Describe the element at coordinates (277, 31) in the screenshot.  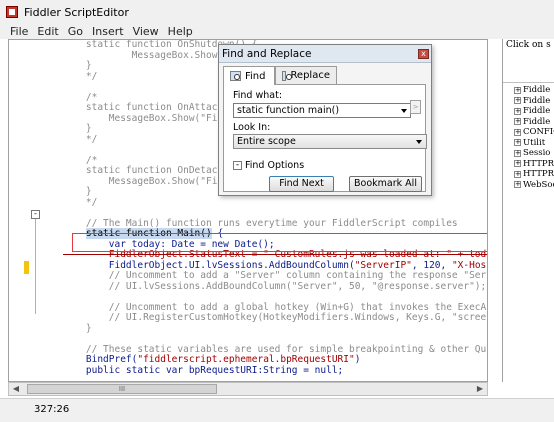
I see `menu-bar: File Edit Go Insert View Help` at that location.